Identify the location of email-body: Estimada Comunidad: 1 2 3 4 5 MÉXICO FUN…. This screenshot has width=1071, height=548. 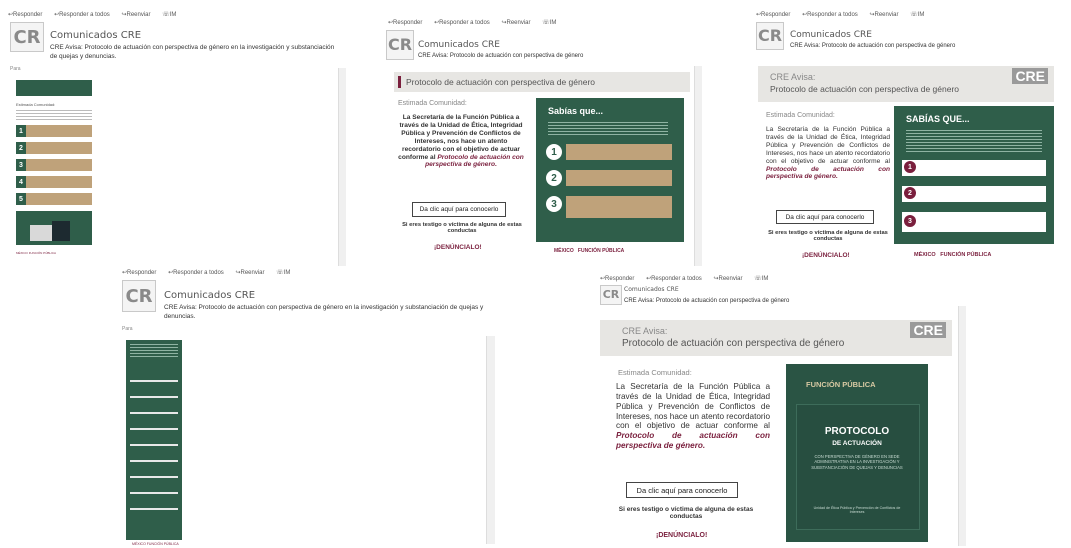
(54, 173).